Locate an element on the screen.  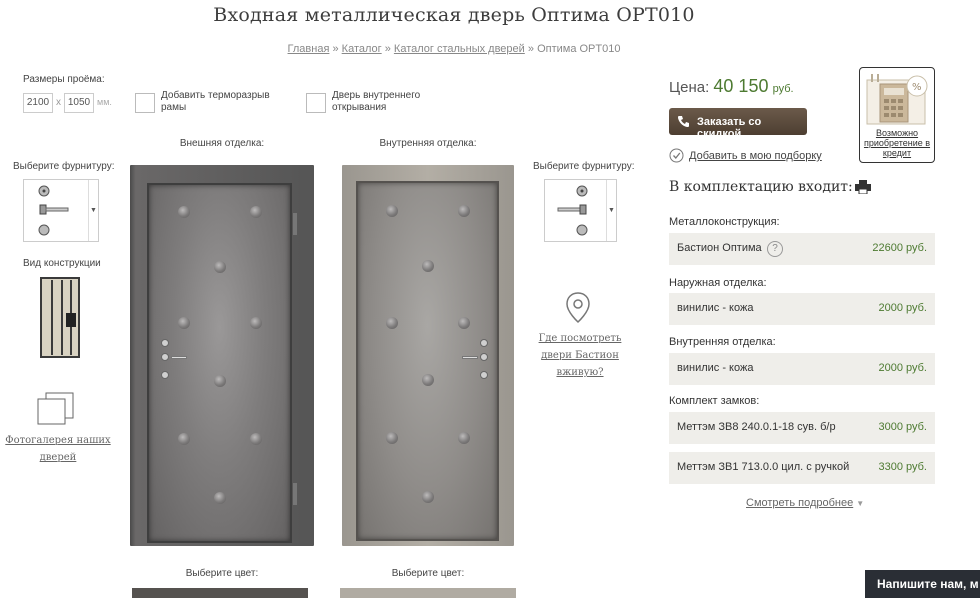
exterior-door-image is located at coordinates (222, 355).